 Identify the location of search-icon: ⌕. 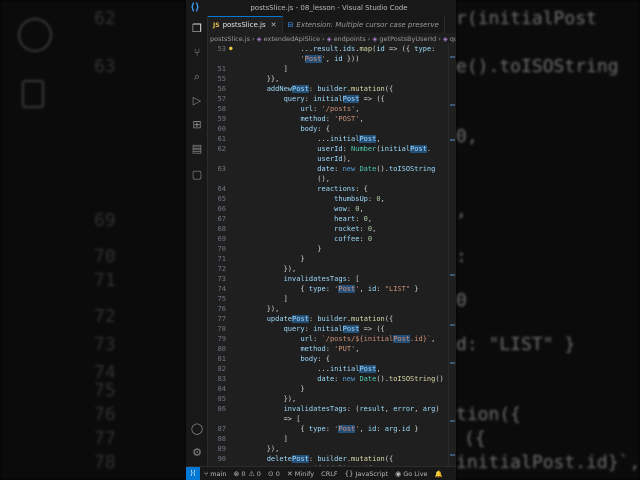
(197, 77).